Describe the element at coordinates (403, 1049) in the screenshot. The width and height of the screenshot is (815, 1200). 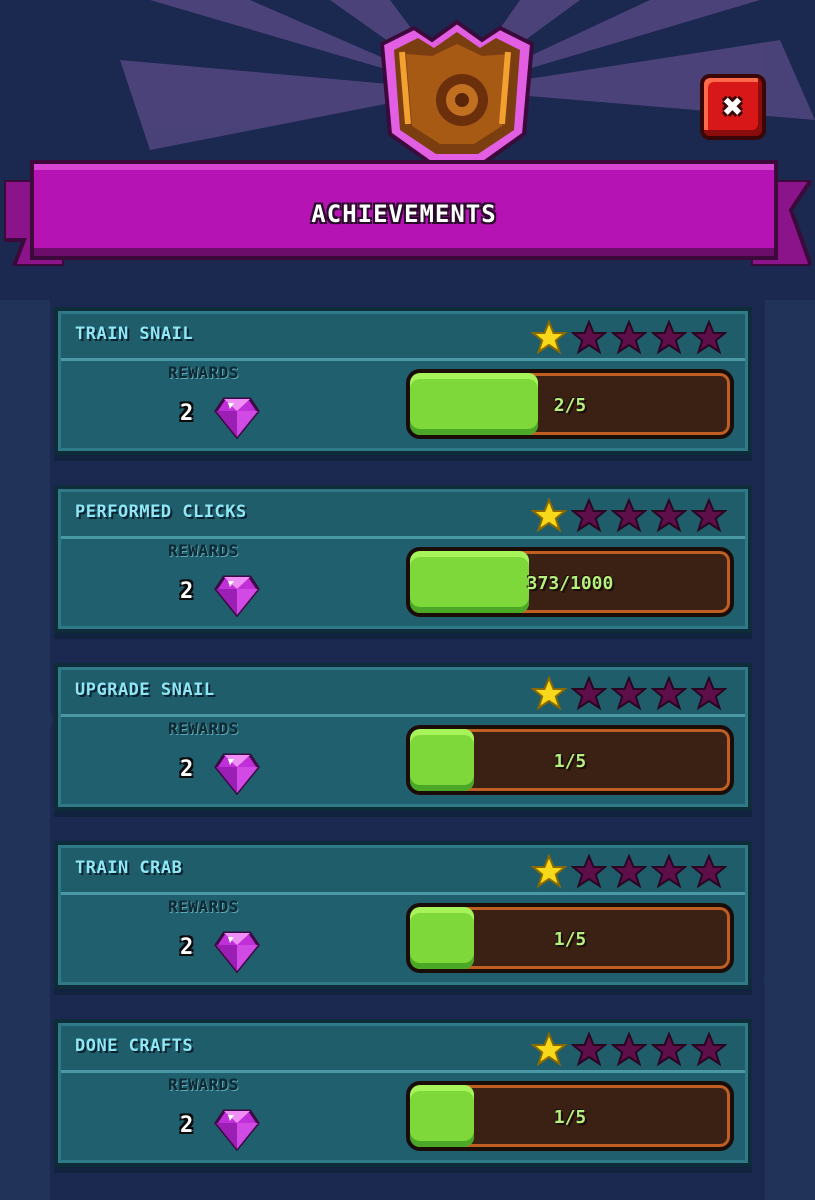
I see `card-header: DONE CRAFTS` at that location.